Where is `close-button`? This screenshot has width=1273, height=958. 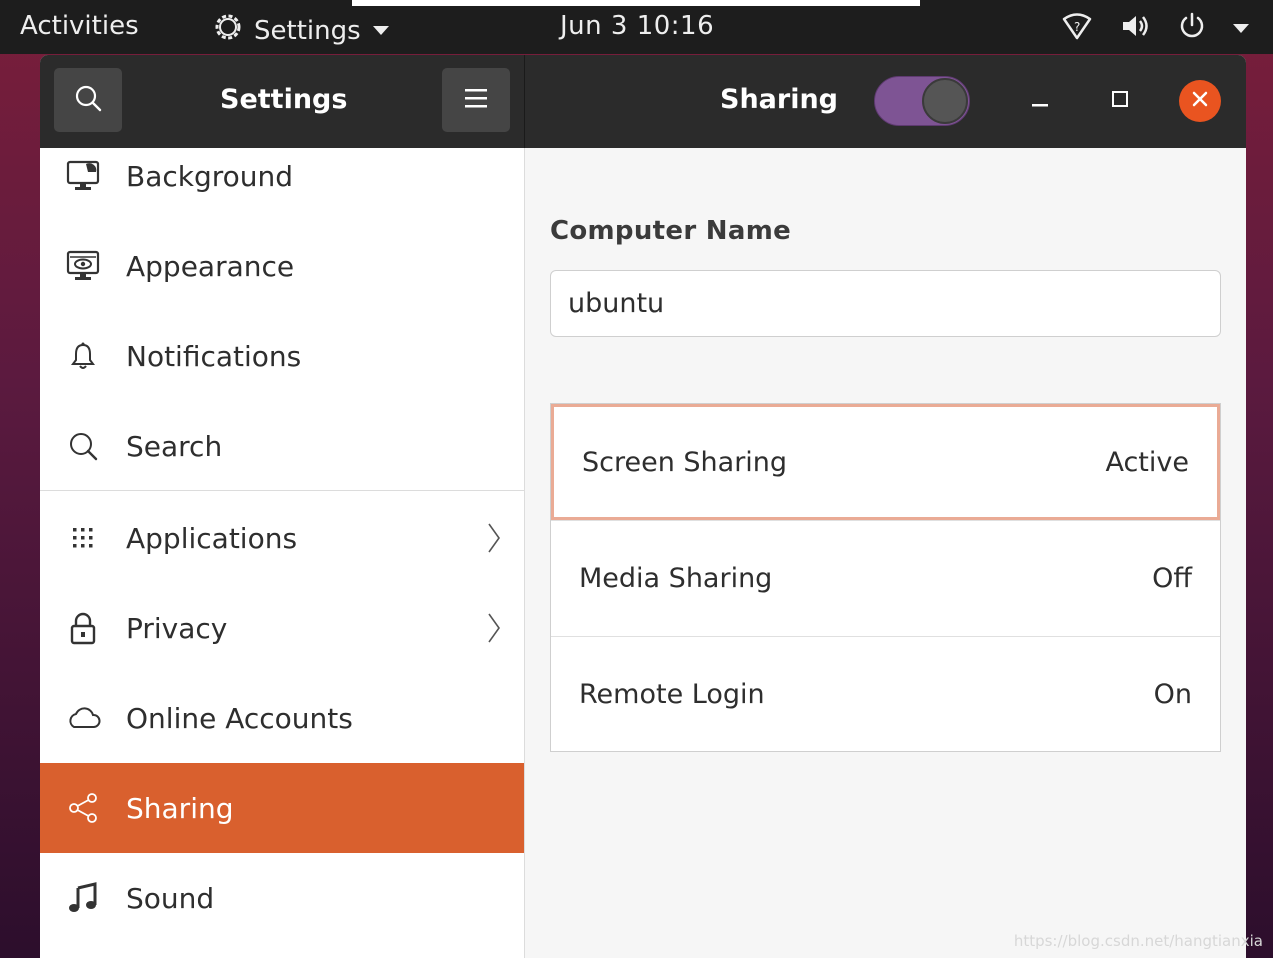 close-button is located at coordinates (1200, 101).